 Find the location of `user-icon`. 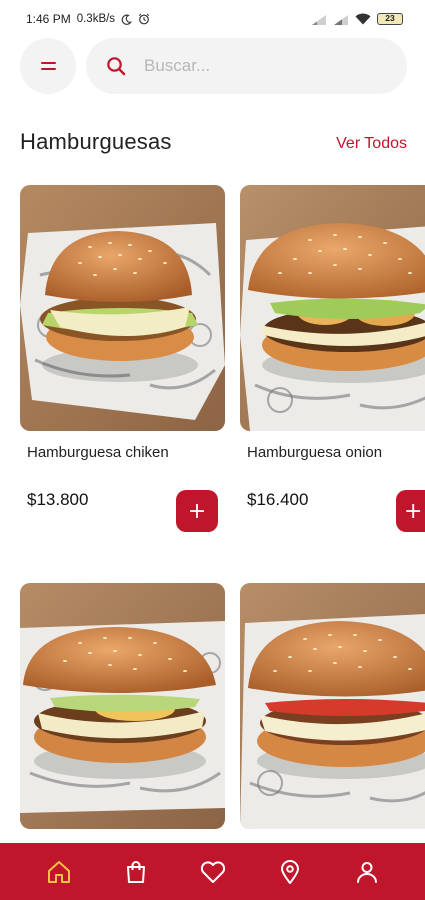

user-icon is located at coordinates (366, 872).